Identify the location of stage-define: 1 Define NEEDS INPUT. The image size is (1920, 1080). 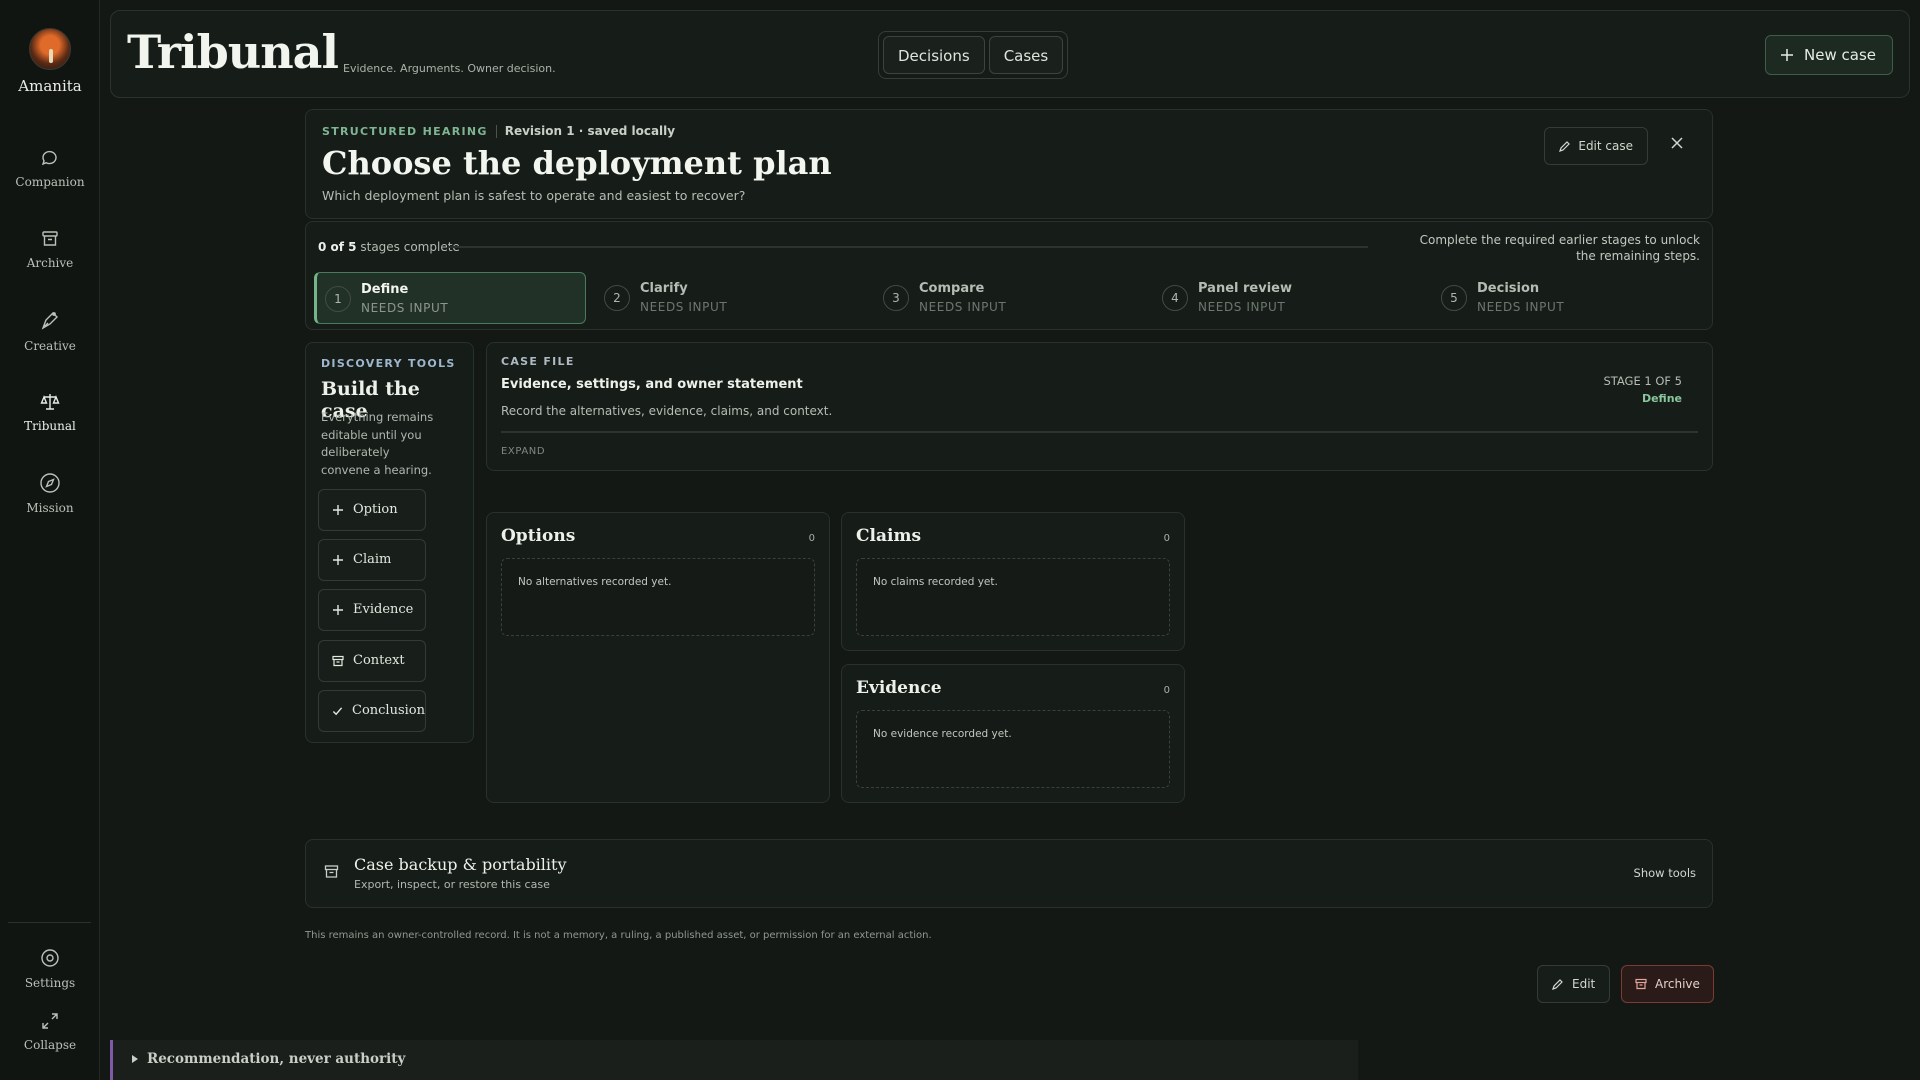
(450, 298).